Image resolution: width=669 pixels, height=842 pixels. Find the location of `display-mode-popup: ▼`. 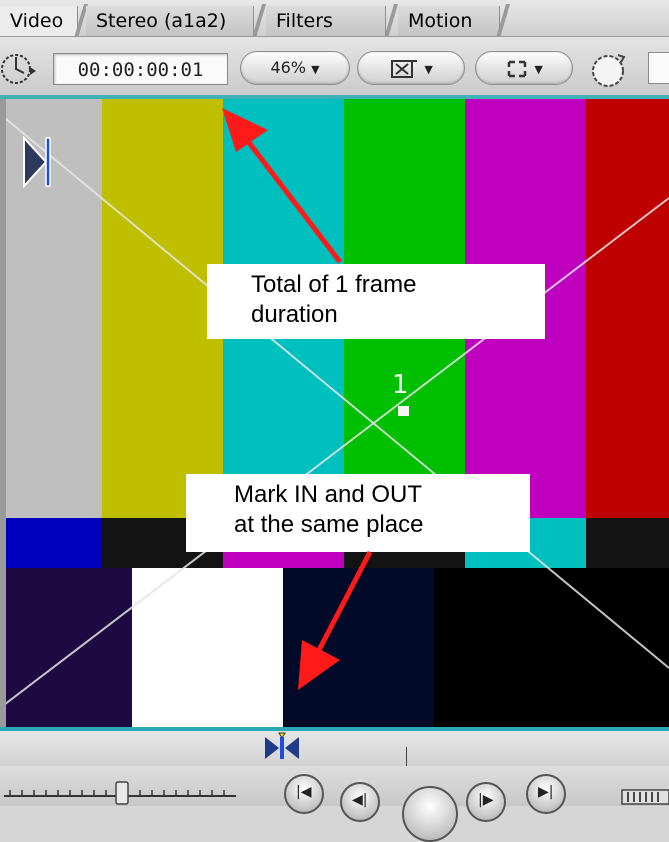

display-mode-popup: ▼ is located at coordinates (524, 68).